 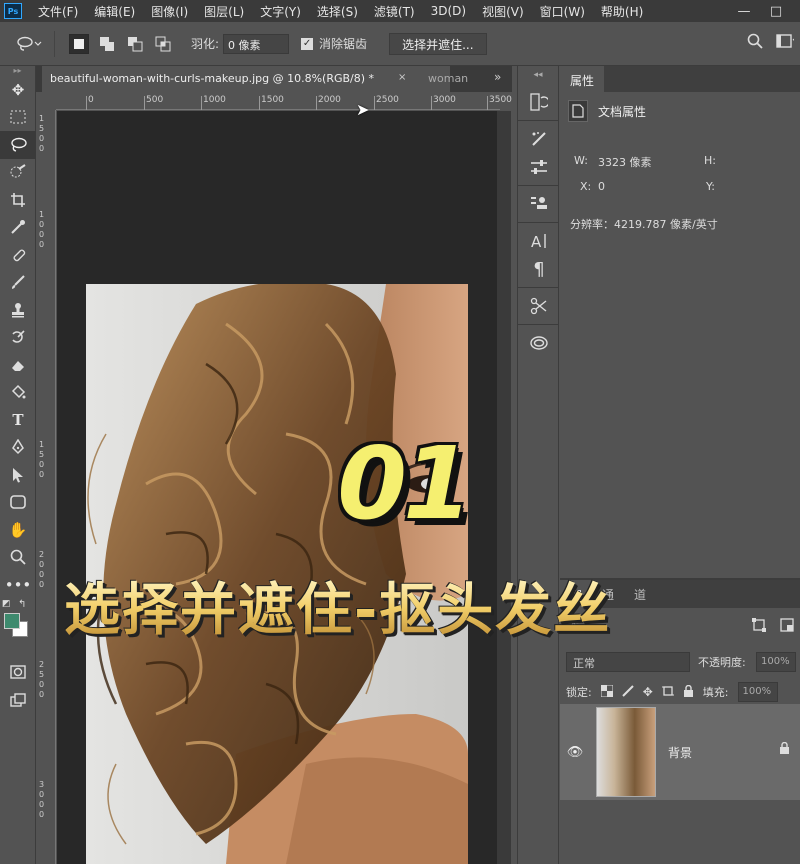 What do you see at coordinates (280, 11) in the screenshot?
I see `menu-type: 文字(Y)` at bounding box center [280, 11].